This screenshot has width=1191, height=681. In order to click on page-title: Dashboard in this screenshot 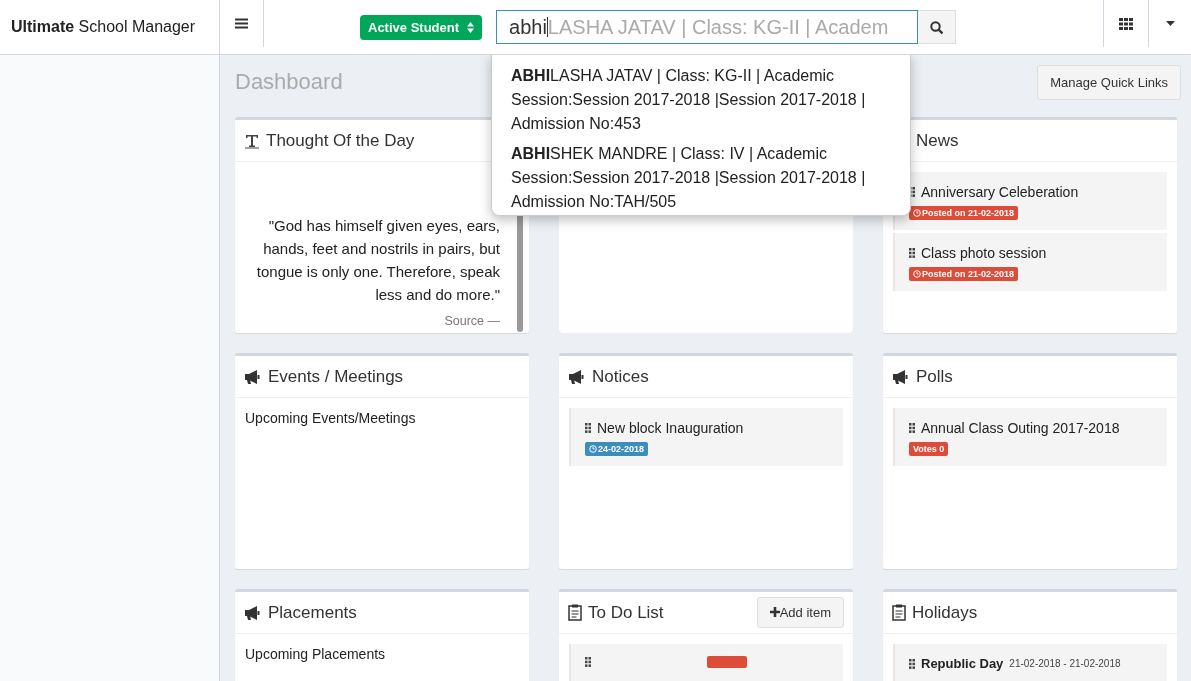, I will do `click(289, 82)`.